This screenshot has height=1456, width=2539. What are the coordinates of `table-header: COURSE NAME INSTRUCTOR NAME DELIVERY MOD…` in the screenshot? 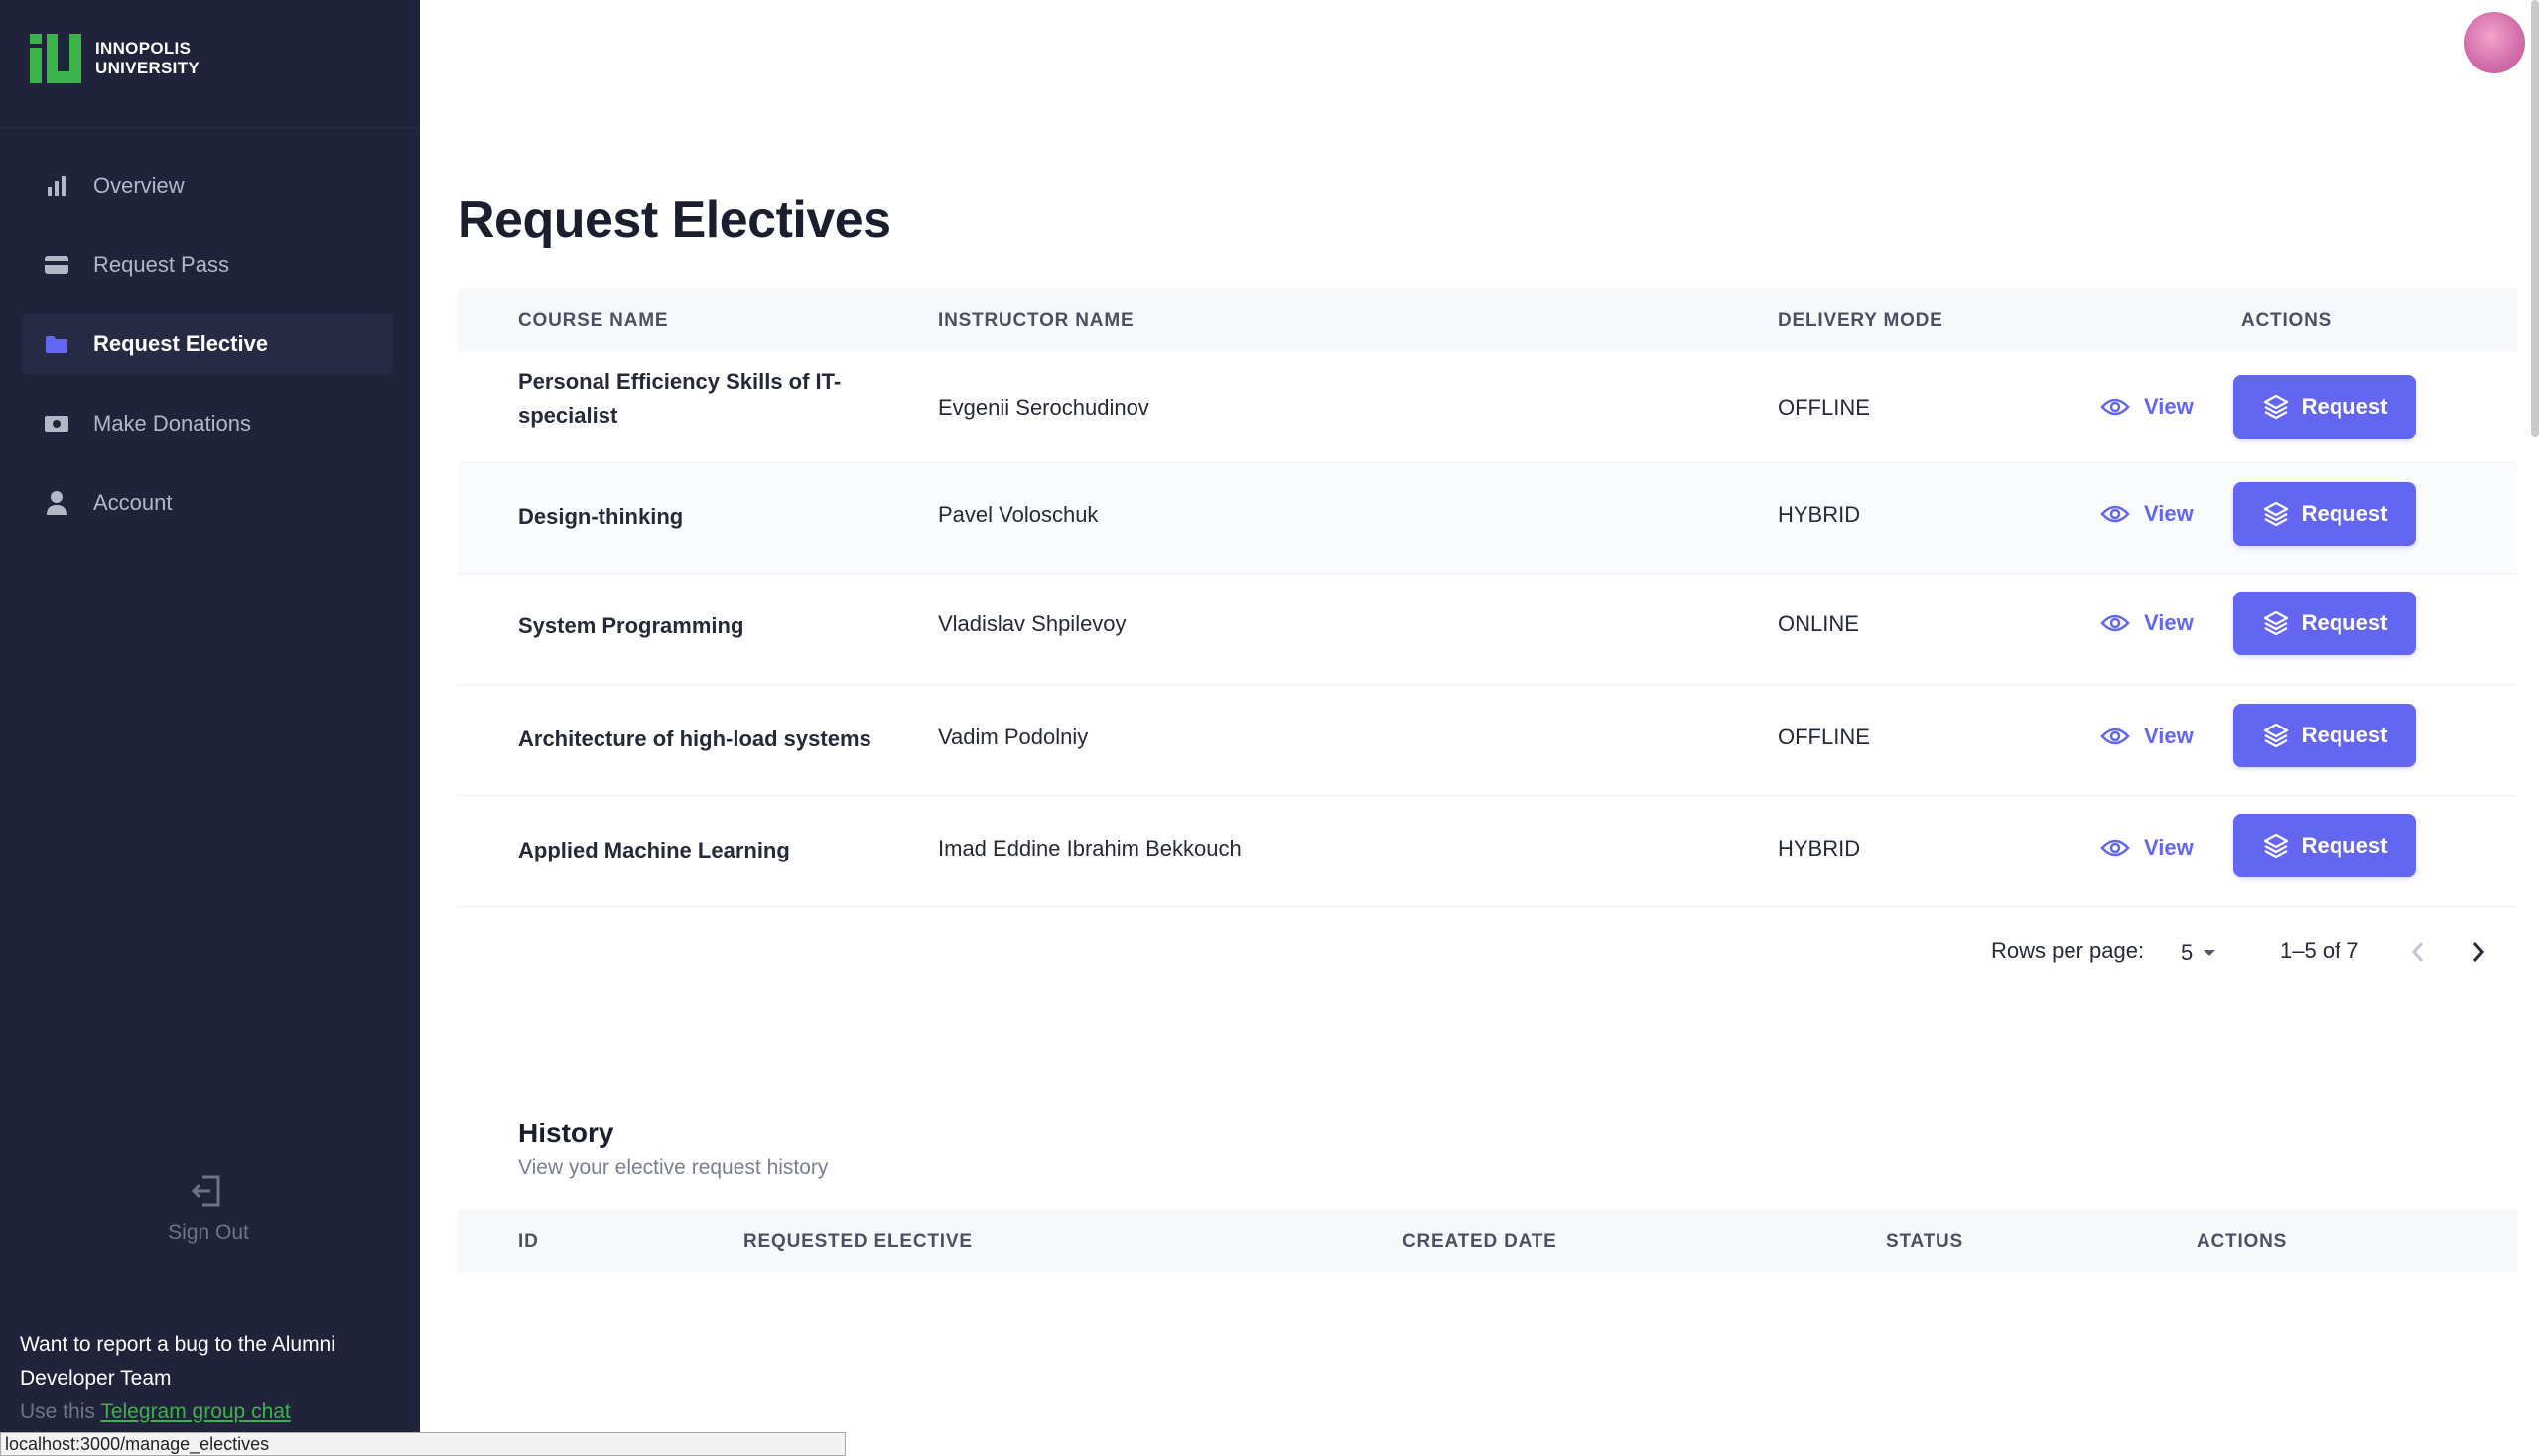 It's located at (1487, 319).